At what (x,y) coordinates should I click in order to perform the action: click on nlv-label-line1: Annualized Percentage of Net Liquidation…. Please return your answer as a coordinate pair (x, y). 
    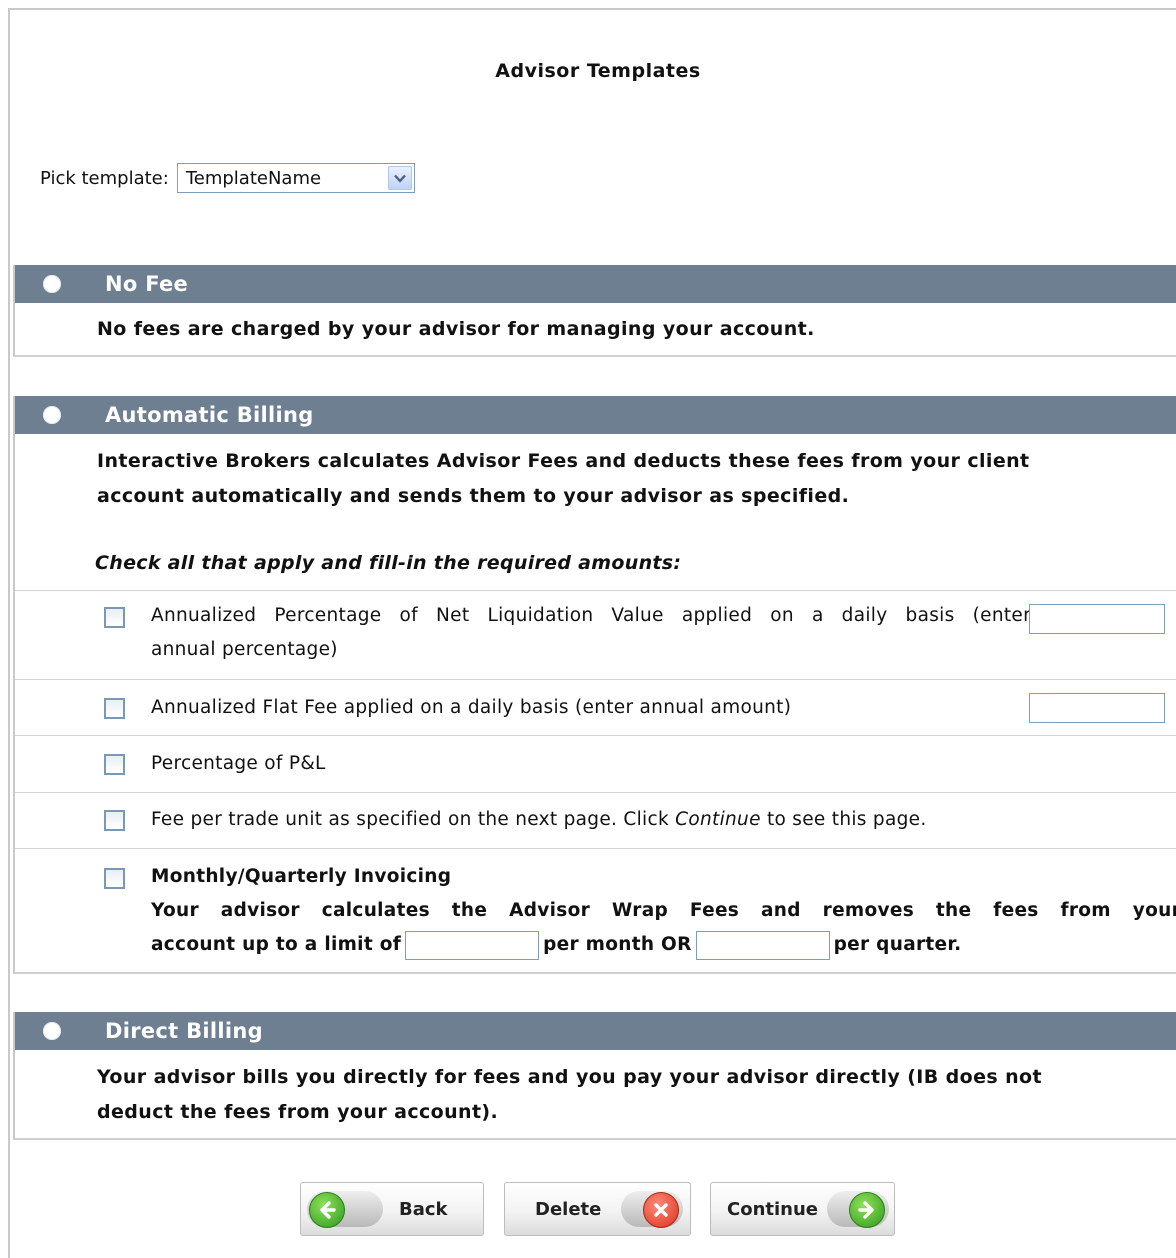
    Looking at the image, I should click on (591, 615).